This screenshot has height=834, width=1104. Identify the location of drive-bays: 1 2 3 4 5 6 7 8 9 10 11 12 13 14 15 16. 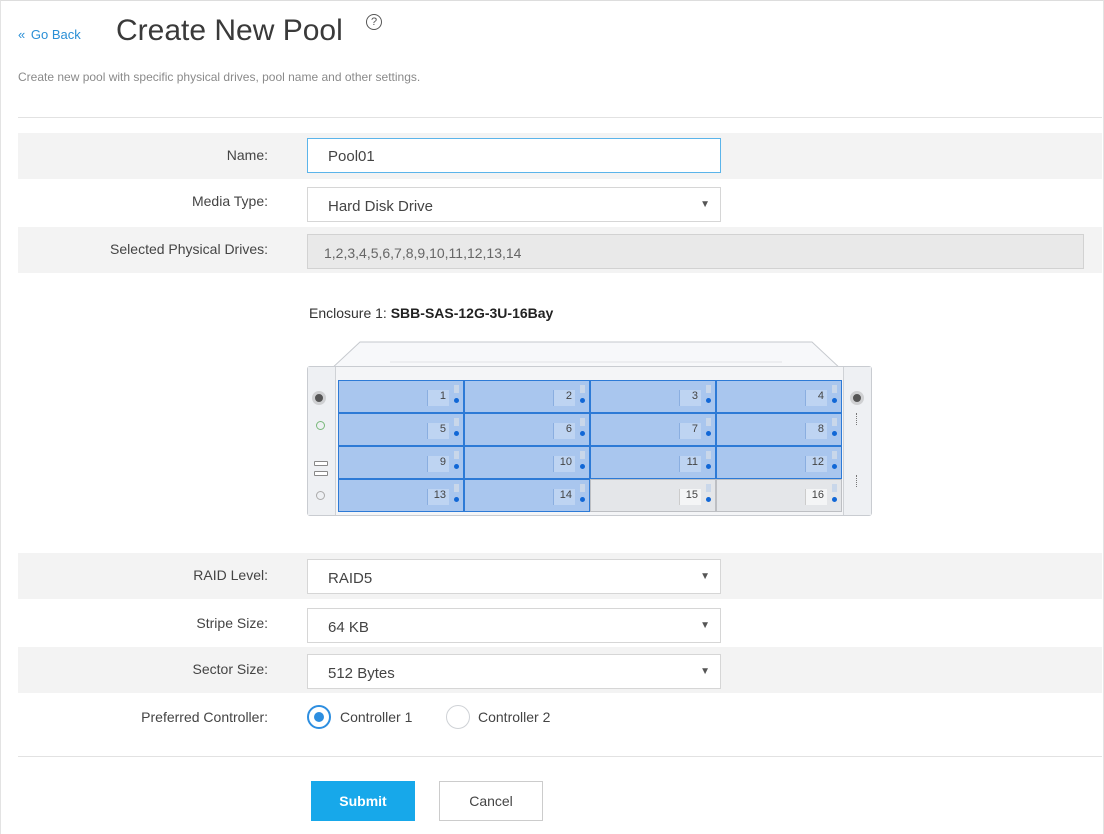
(590, 446).